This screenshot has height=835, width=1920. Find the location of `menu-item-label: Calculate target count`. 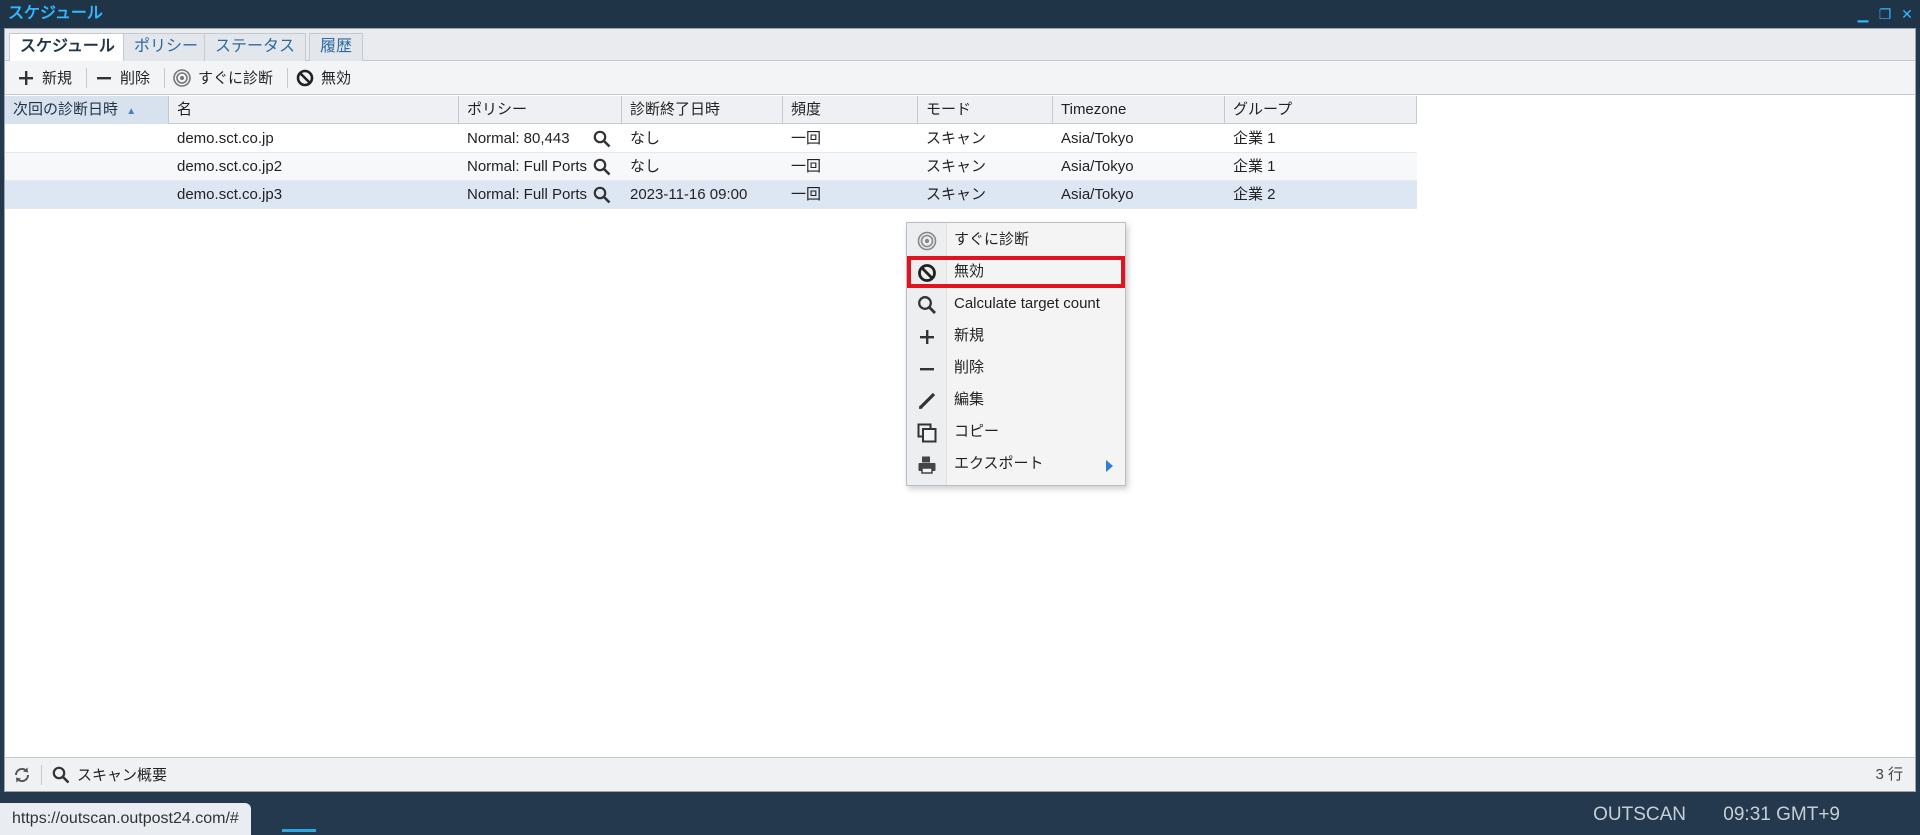

menu-item-label: Calculate target count is located at coordinates (1027, 303).